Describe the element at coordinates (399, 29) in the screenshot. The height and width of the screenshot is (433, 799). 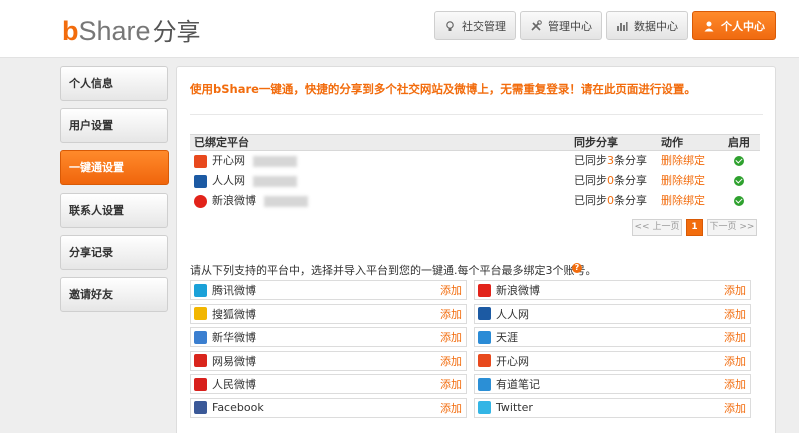
I see `header: b Share 分享 社交管理 管理中心 数据中心 个人中心` at that location.